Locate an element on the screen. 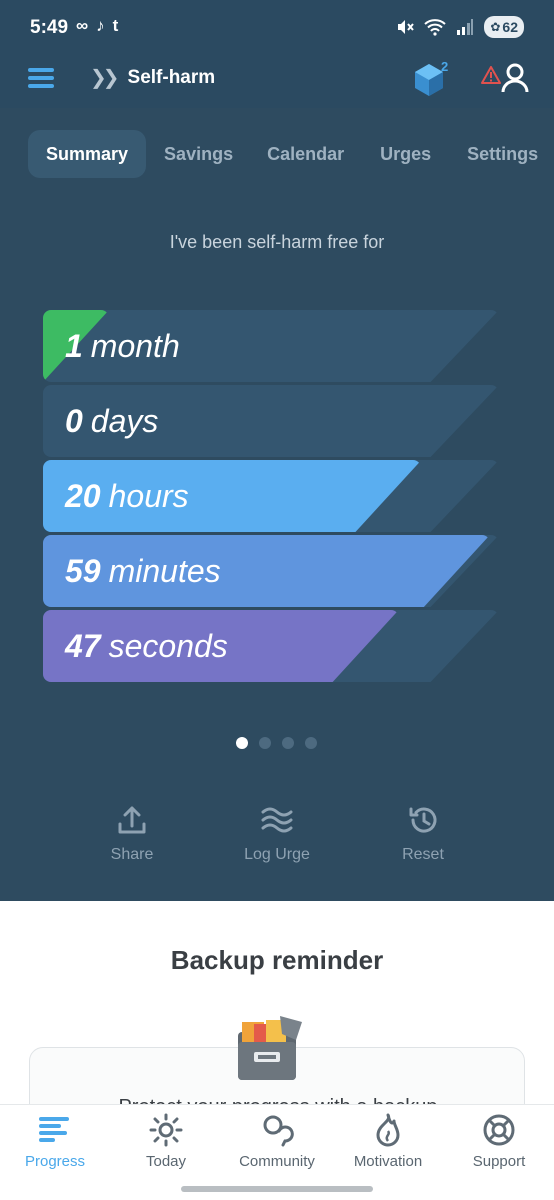  signal-icon is located at coordinates (465, 27).